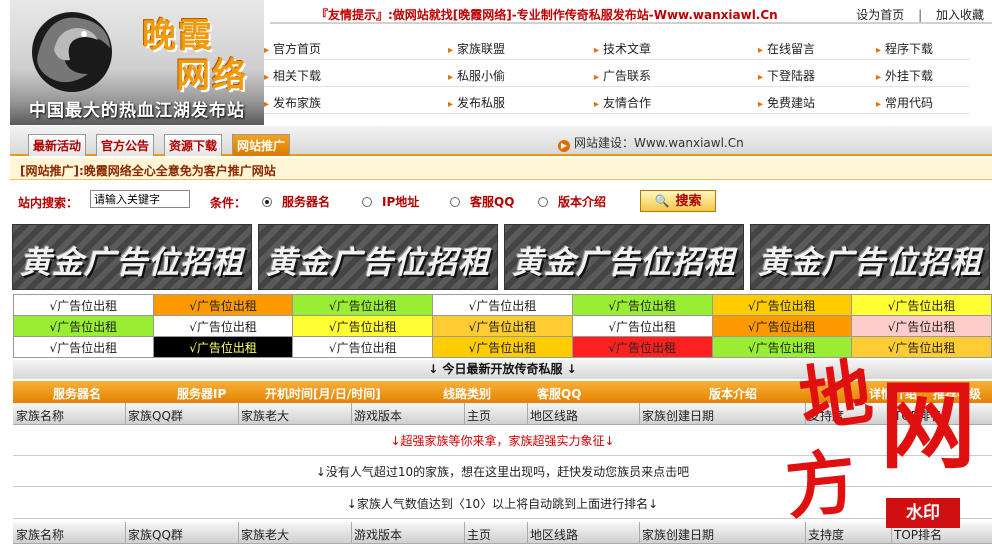 This screenshot has height=549, width=992. Describe the element at coordinates (77, 393) in the screenshot. I see `col-server-name: 服务器名` at that location.